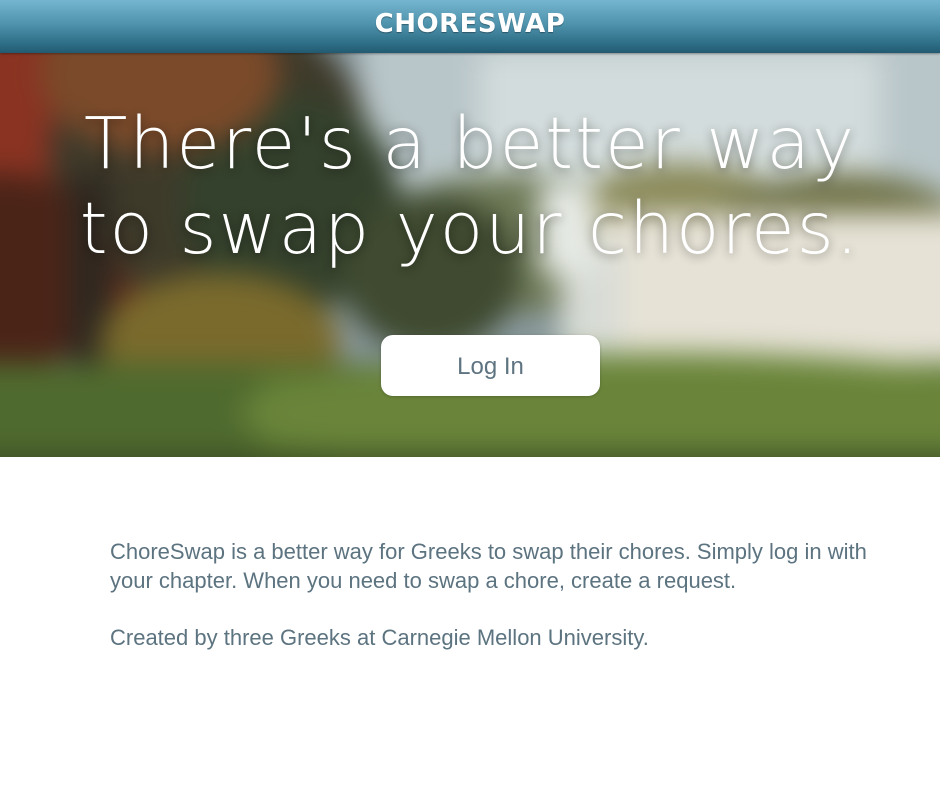 The height and width of the screenshot is (800, 940). I want to click on log-in-button: Log In, so click(490, 365).